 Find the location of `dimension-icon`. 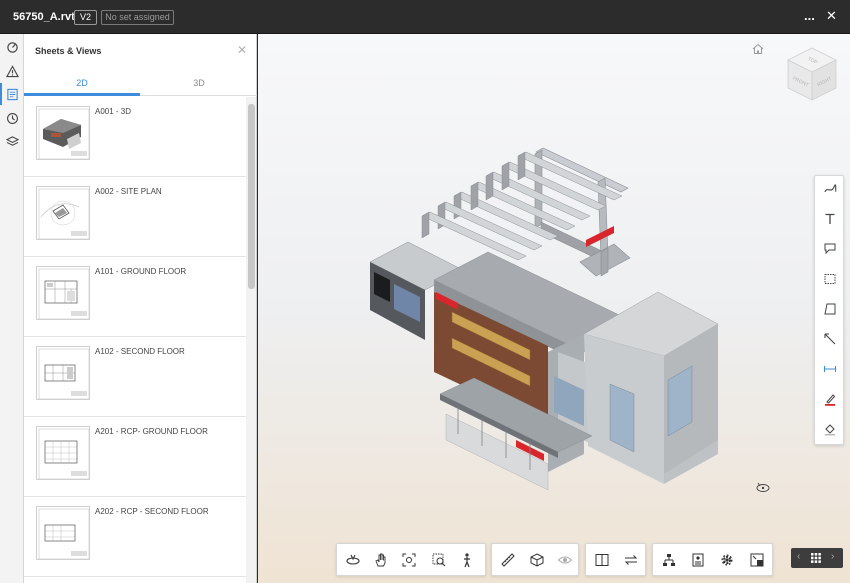

dimension-icon is located at coordinates (830, 369).